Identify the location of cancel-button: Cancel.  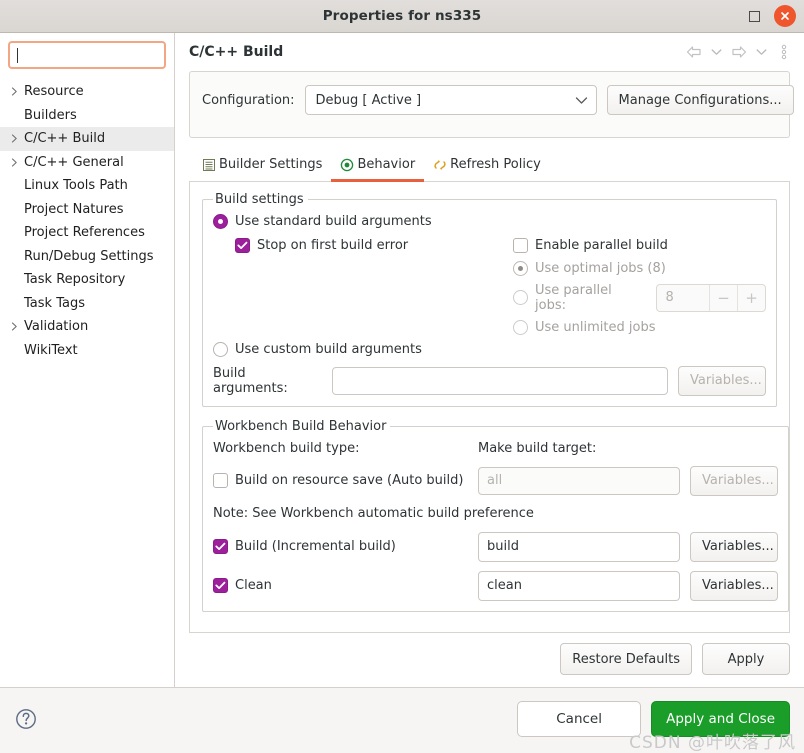
(579, 718).